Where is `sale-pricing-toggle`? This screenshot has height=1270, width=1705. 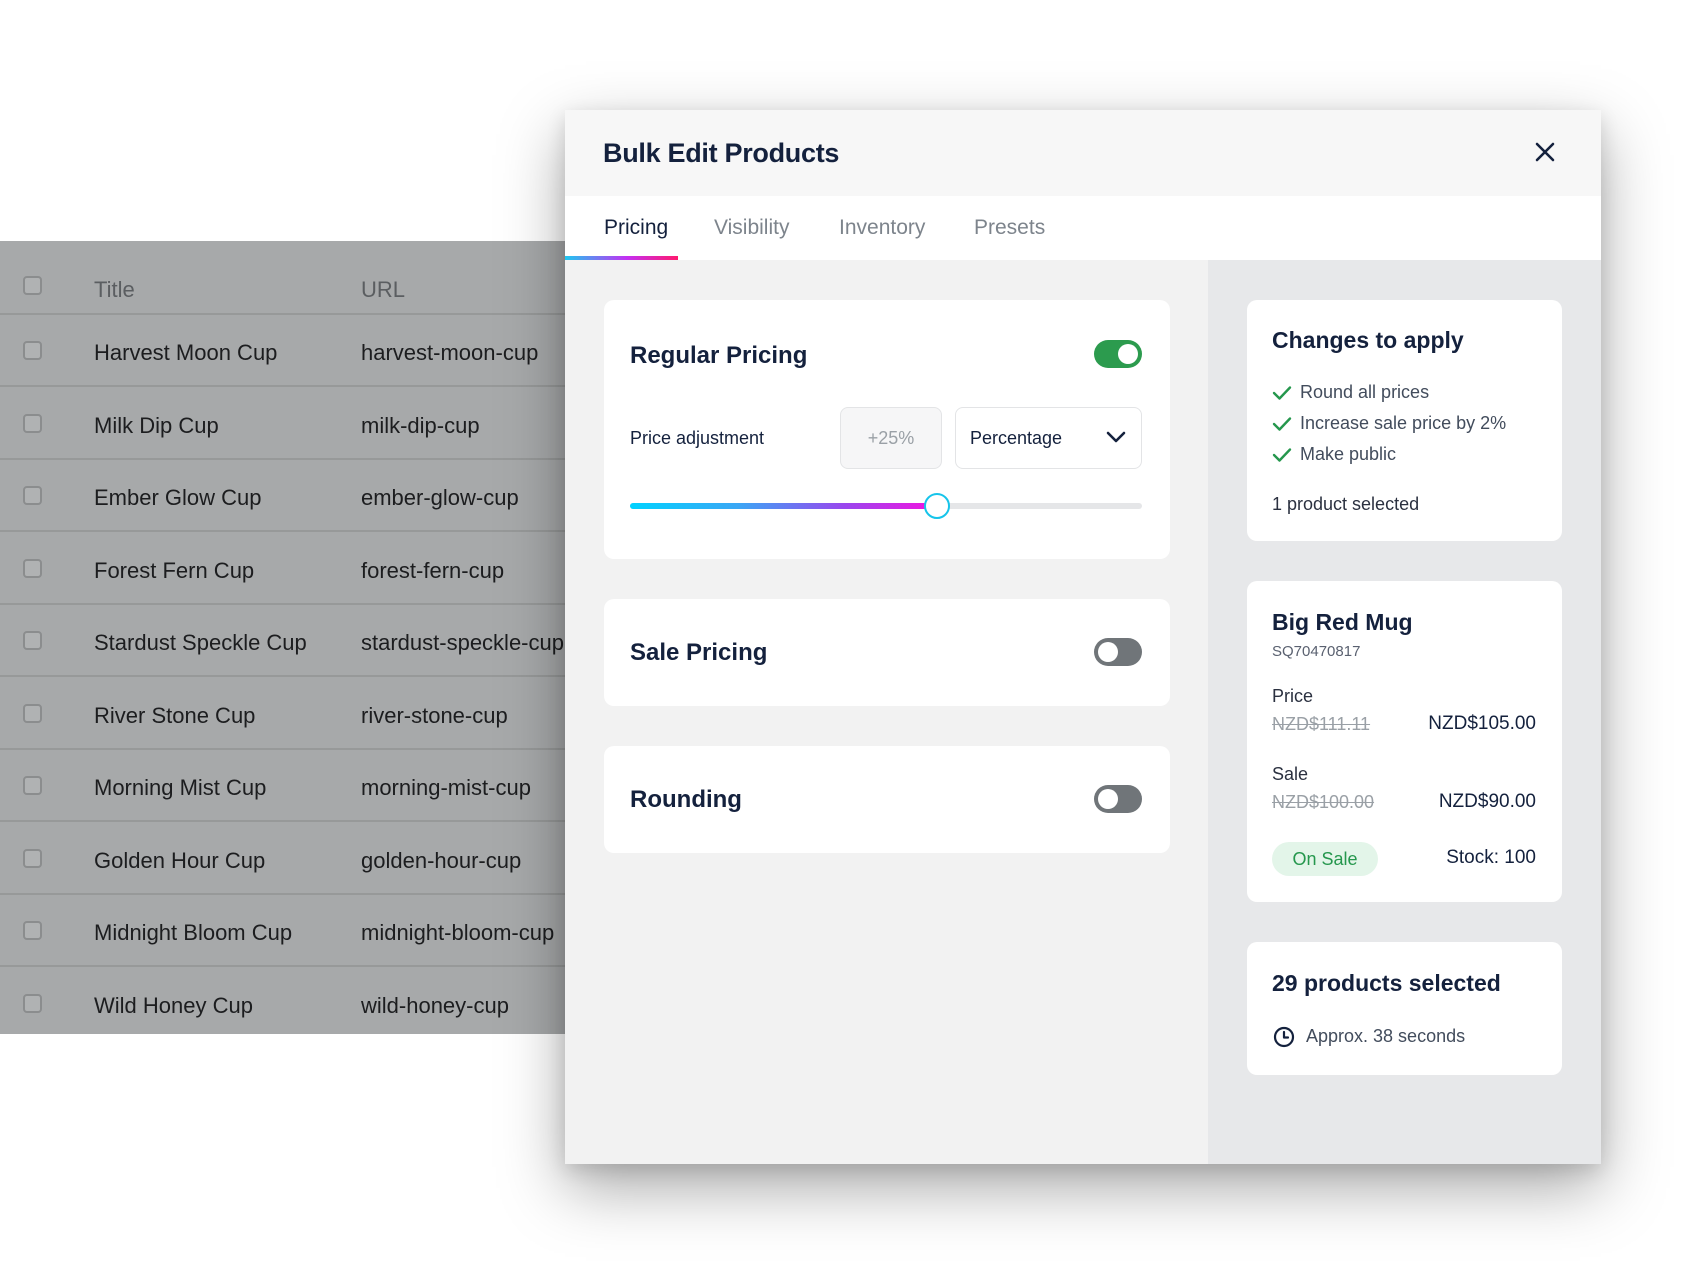
sale-pricing-toggle is located at coordinates (1118, 652).